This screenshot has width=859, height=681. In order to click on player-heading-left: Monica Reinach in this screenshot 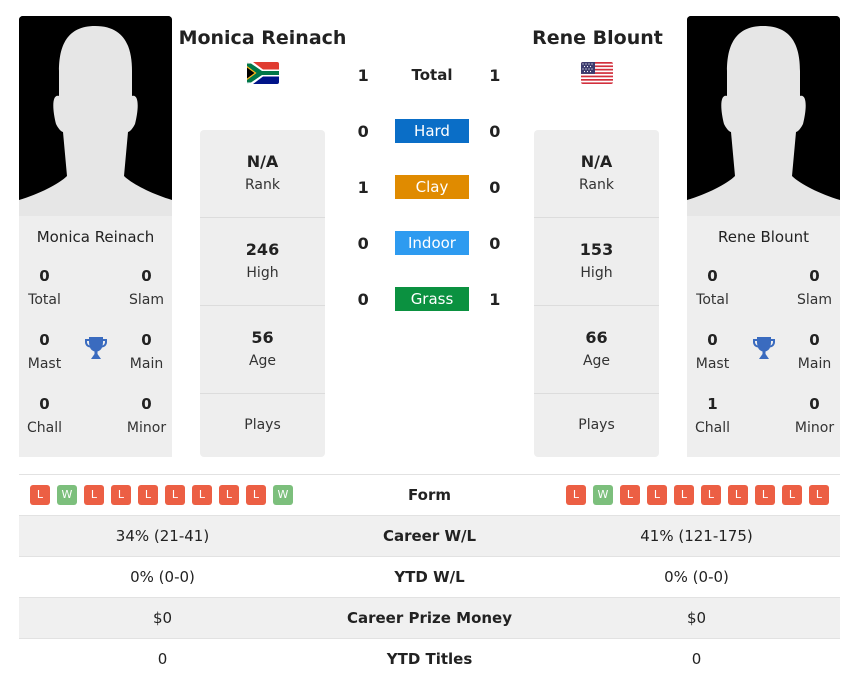, I will do `click(262, 38)`.